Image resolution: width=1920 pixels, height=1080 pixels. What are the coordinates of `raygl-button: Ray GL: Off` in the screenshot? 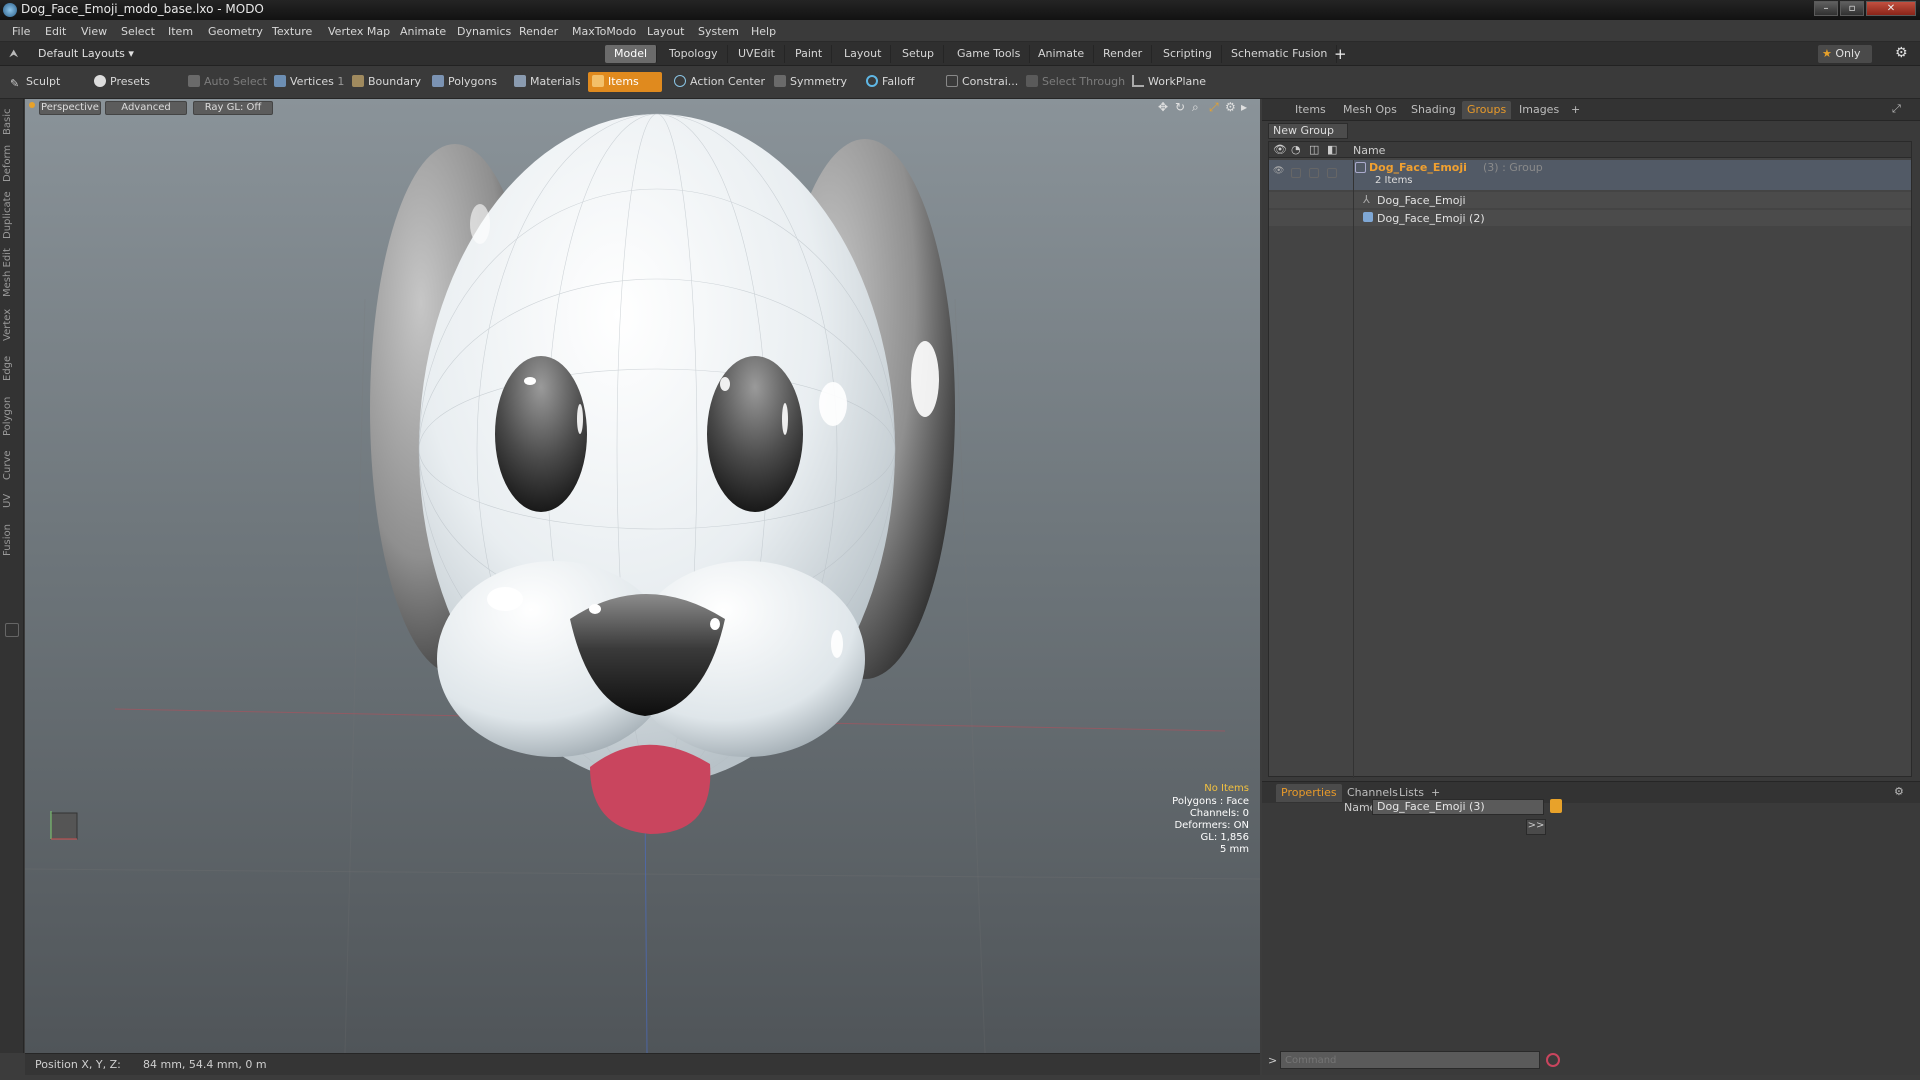 It's located at (233, 108).